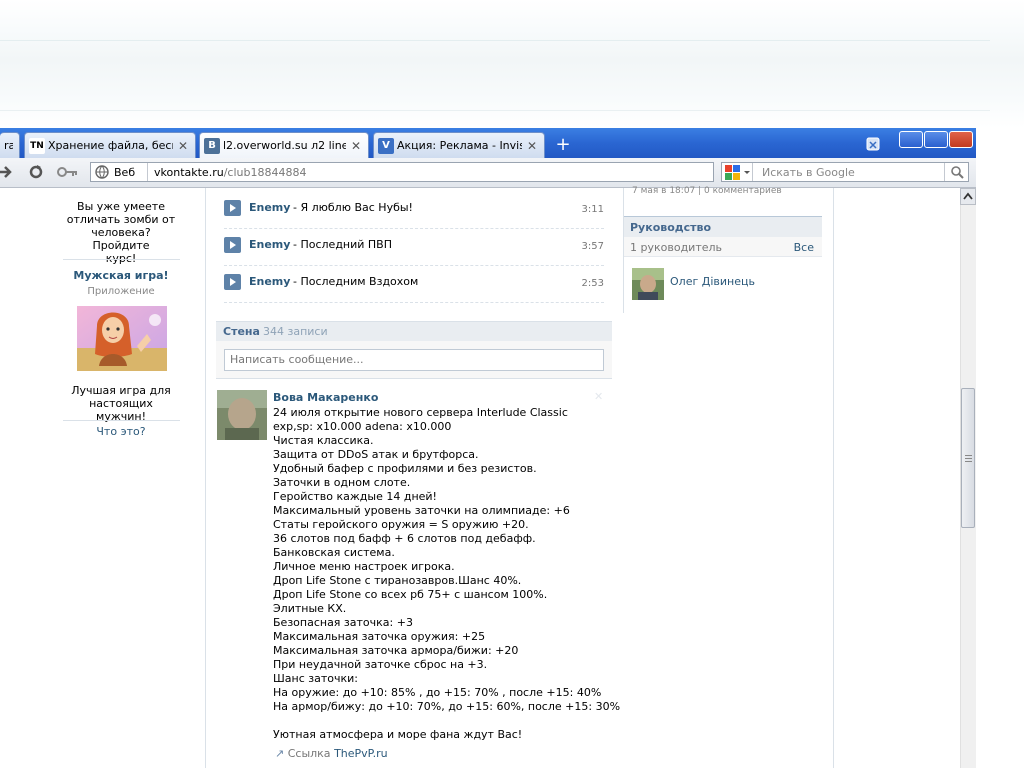 This screenshot has height=768, width=1024. I want to click on minimize-button, so click(911, 139).